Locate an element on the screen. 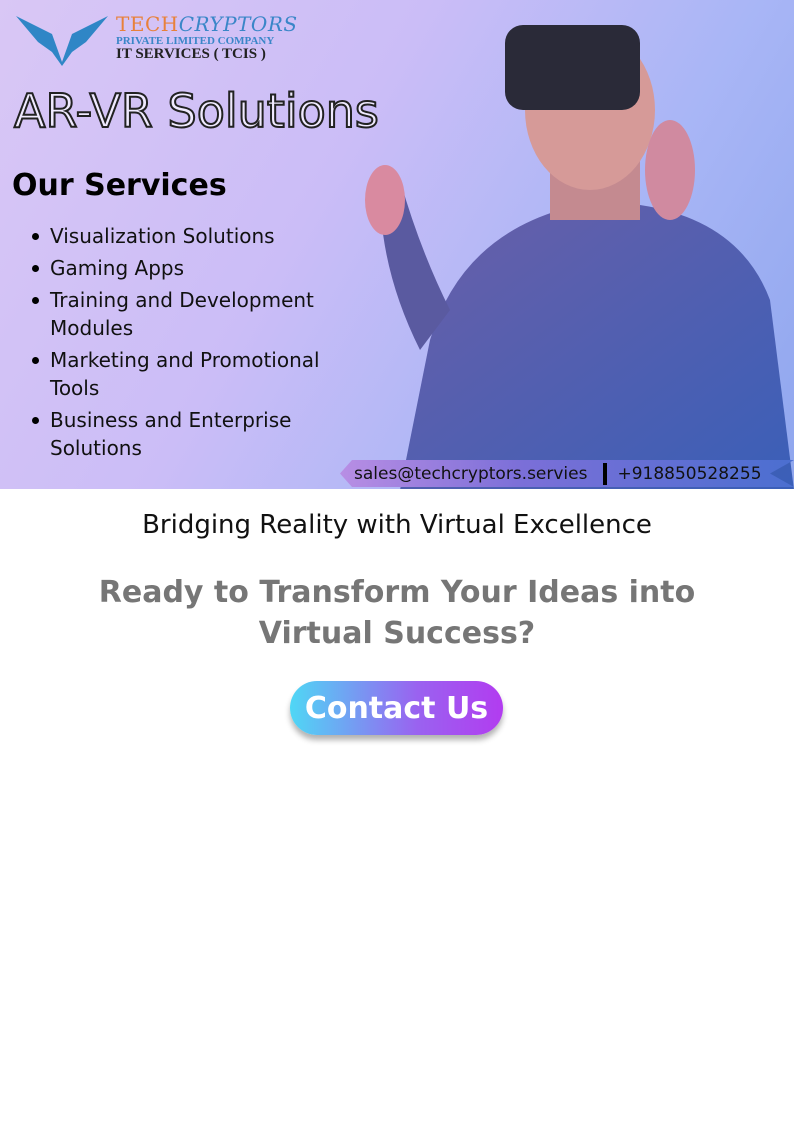 Image resolution: width=794 pixels, height=1123 pixels. divider is located at coordinates (605, 474).